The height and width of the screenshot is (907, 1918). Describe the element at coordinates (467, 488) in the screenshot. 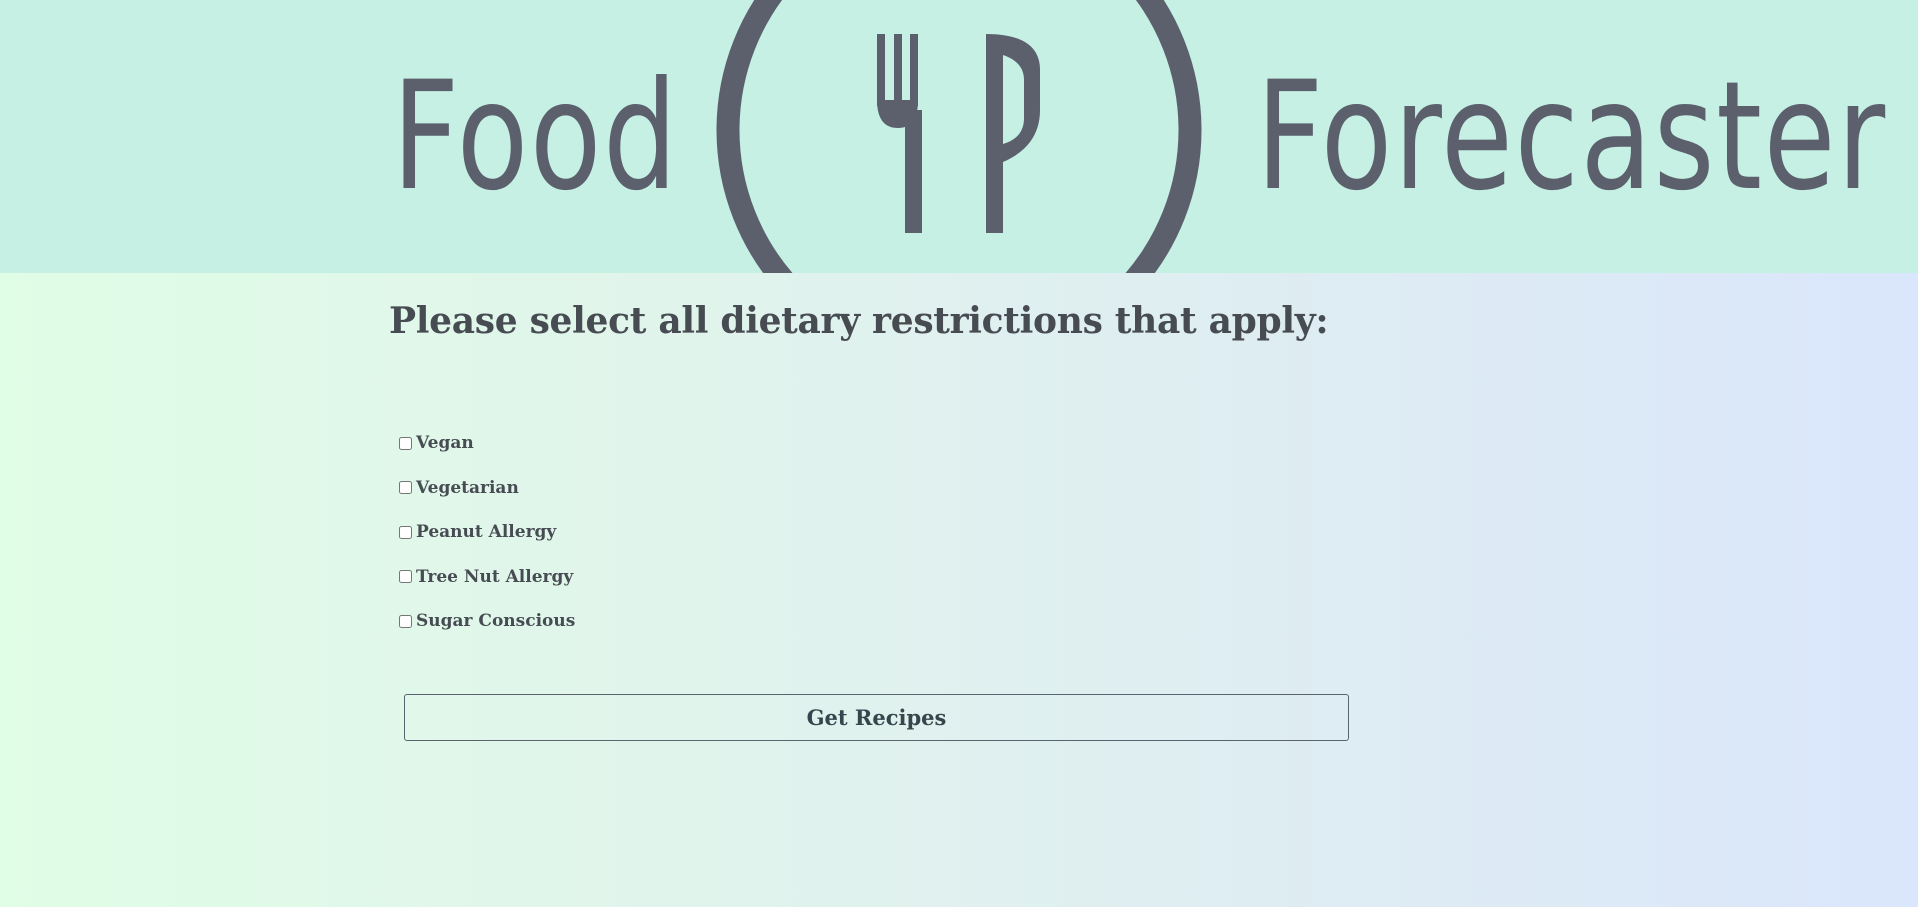

I see `vegetarian-label: Vegetarian` at that location.